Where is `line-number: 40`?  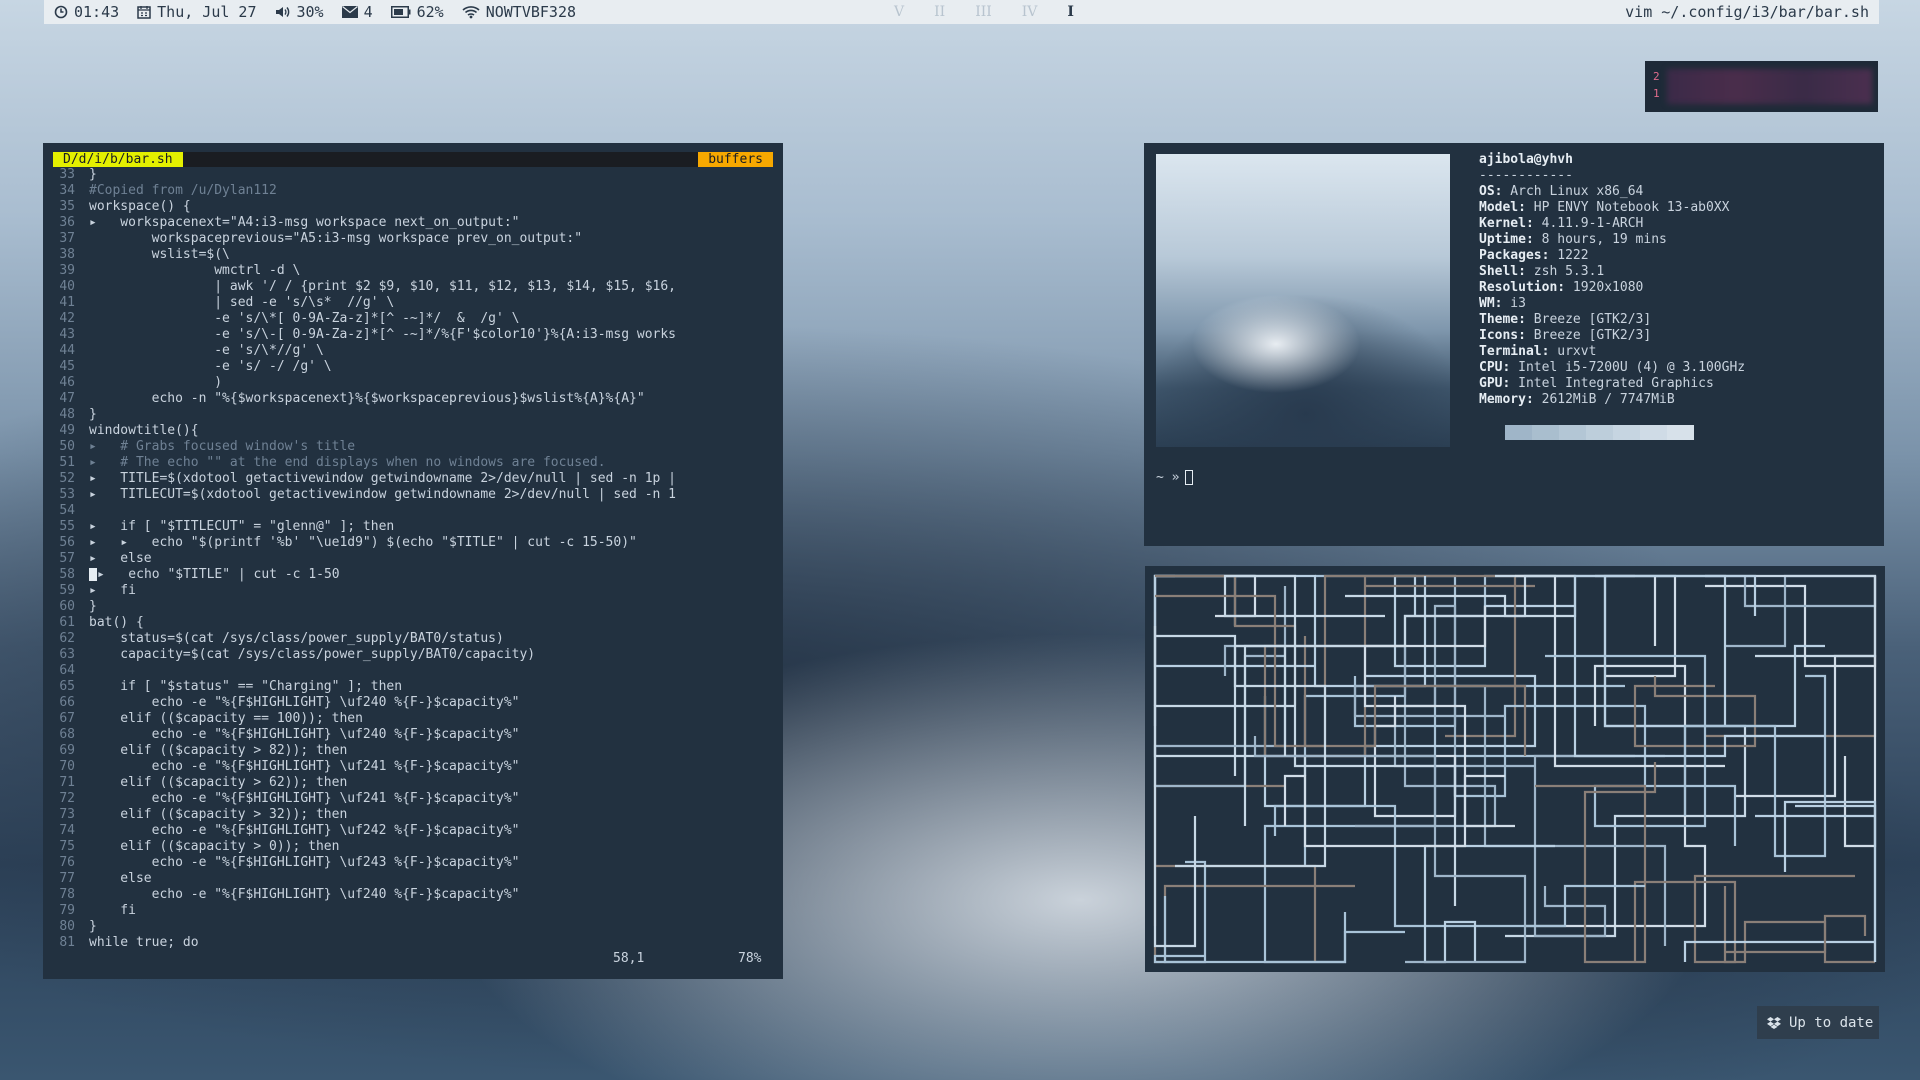 line-number: 40 is located at coordinates (67, 286).